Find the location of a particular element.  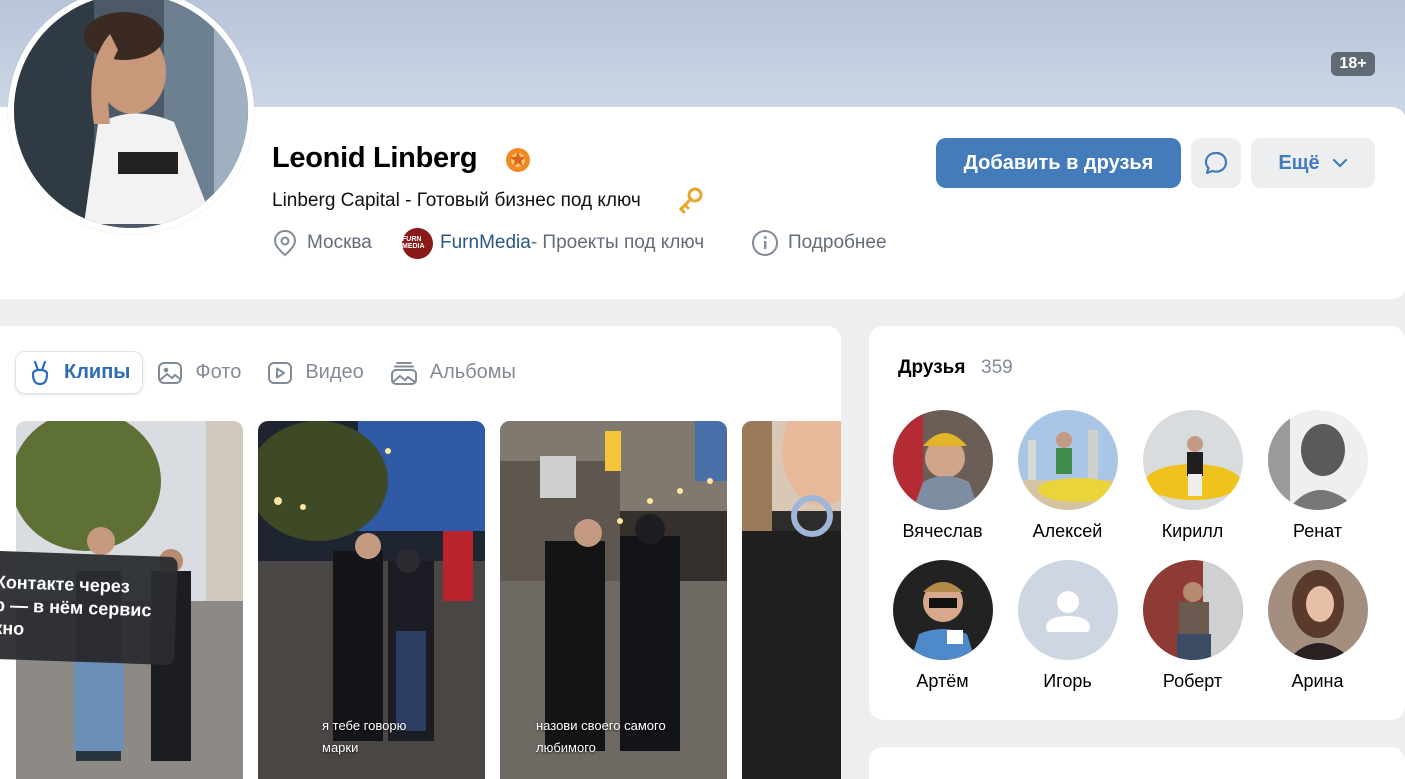

clip-preview-image is located at coordinates (791, 600).